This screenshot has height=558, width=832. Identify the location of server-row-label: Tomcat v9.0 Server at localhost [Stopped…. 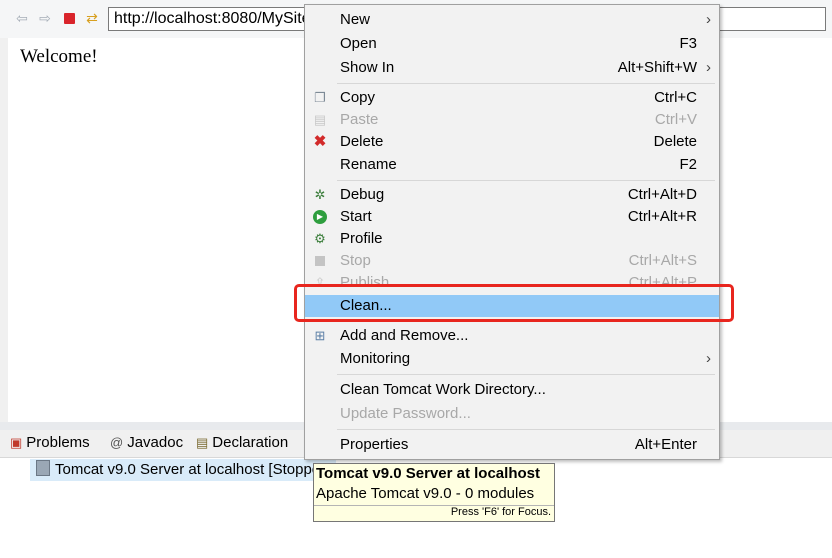
(194, 469).